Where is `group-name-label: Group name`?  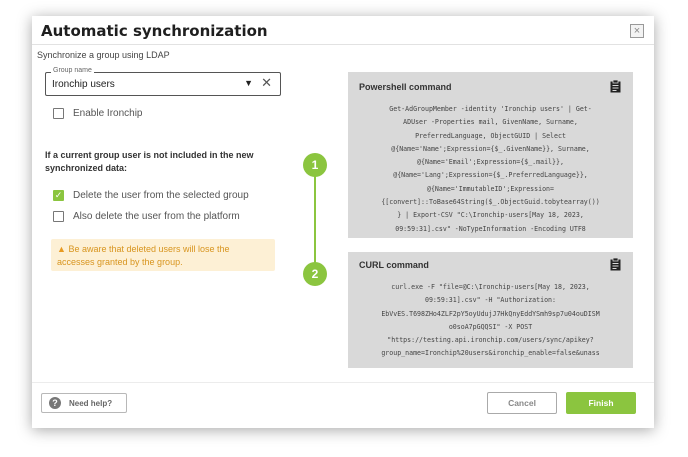
group-name-label: Group name is located at coordinates (72, 70).